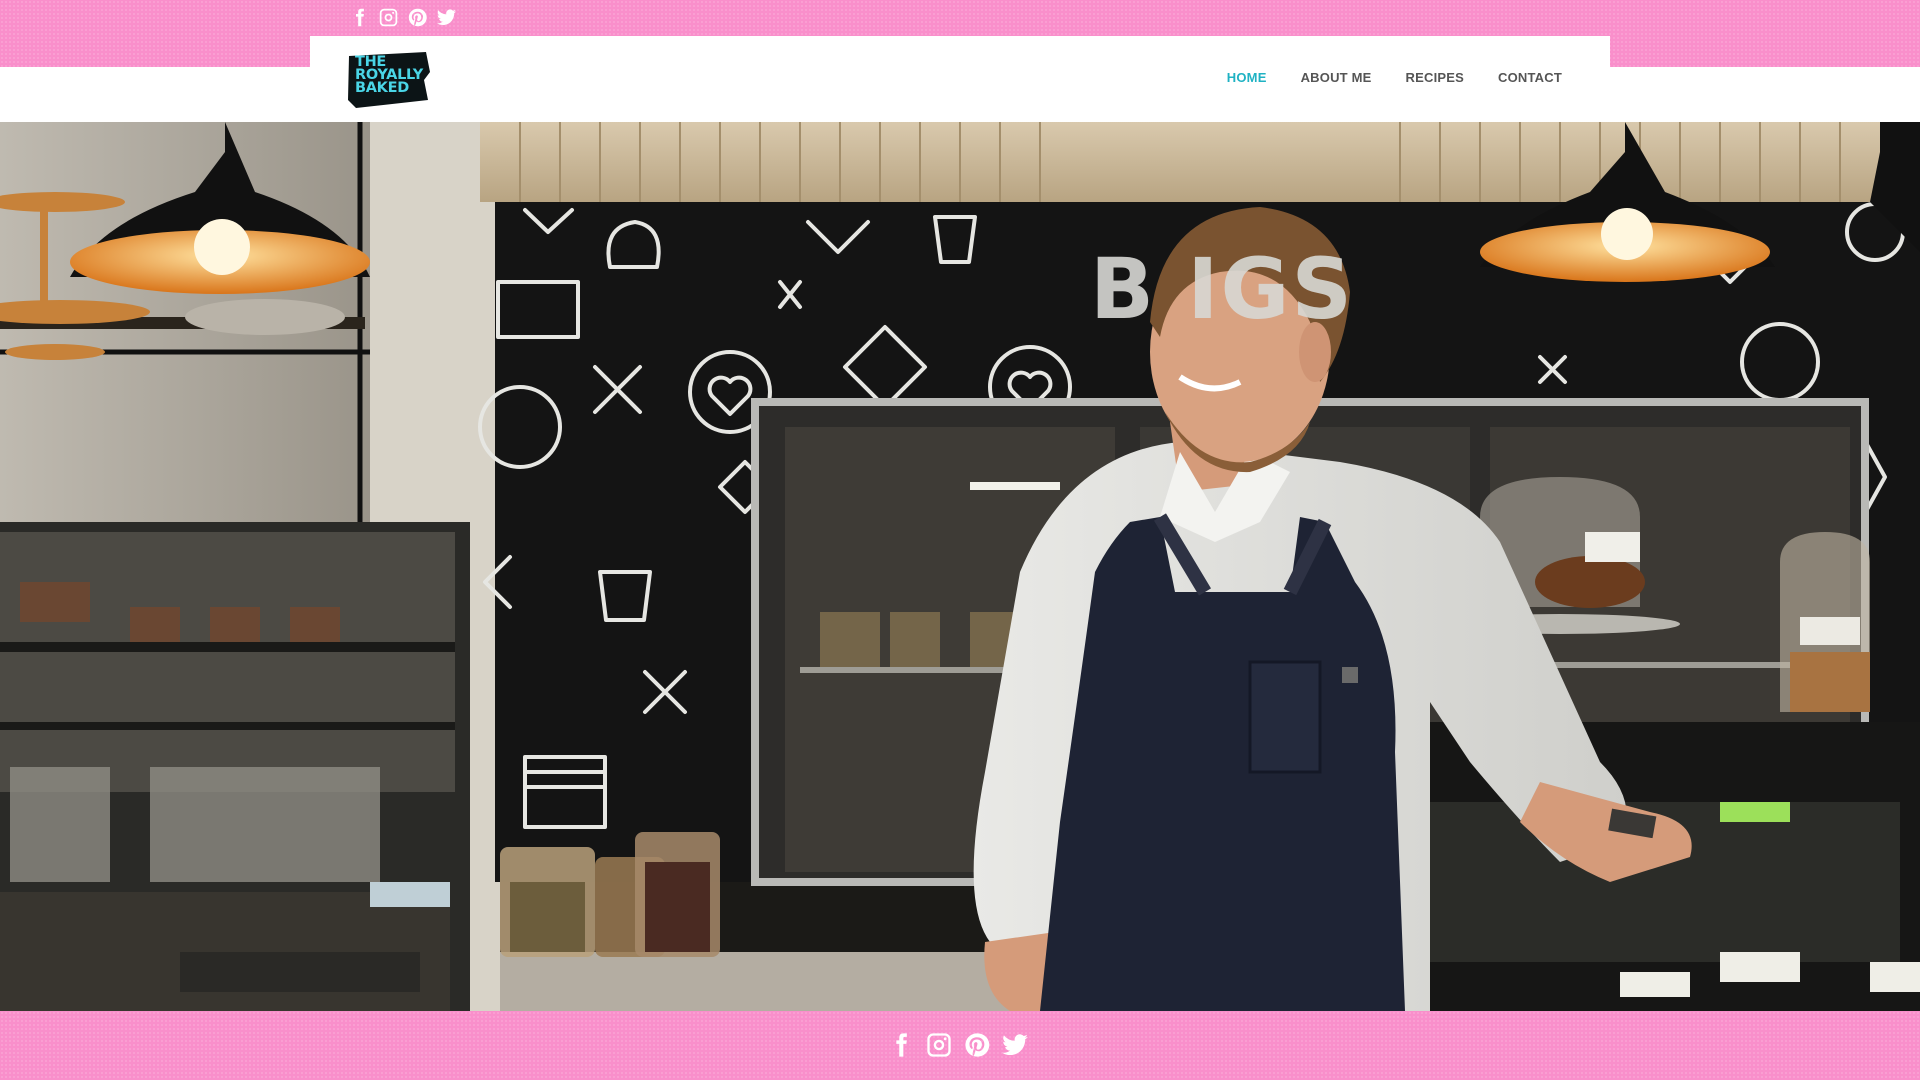 The height and width of the screenshot is (1080, 1920). I want to click on nav-recipes: RECIPES, so click(1435, 77).